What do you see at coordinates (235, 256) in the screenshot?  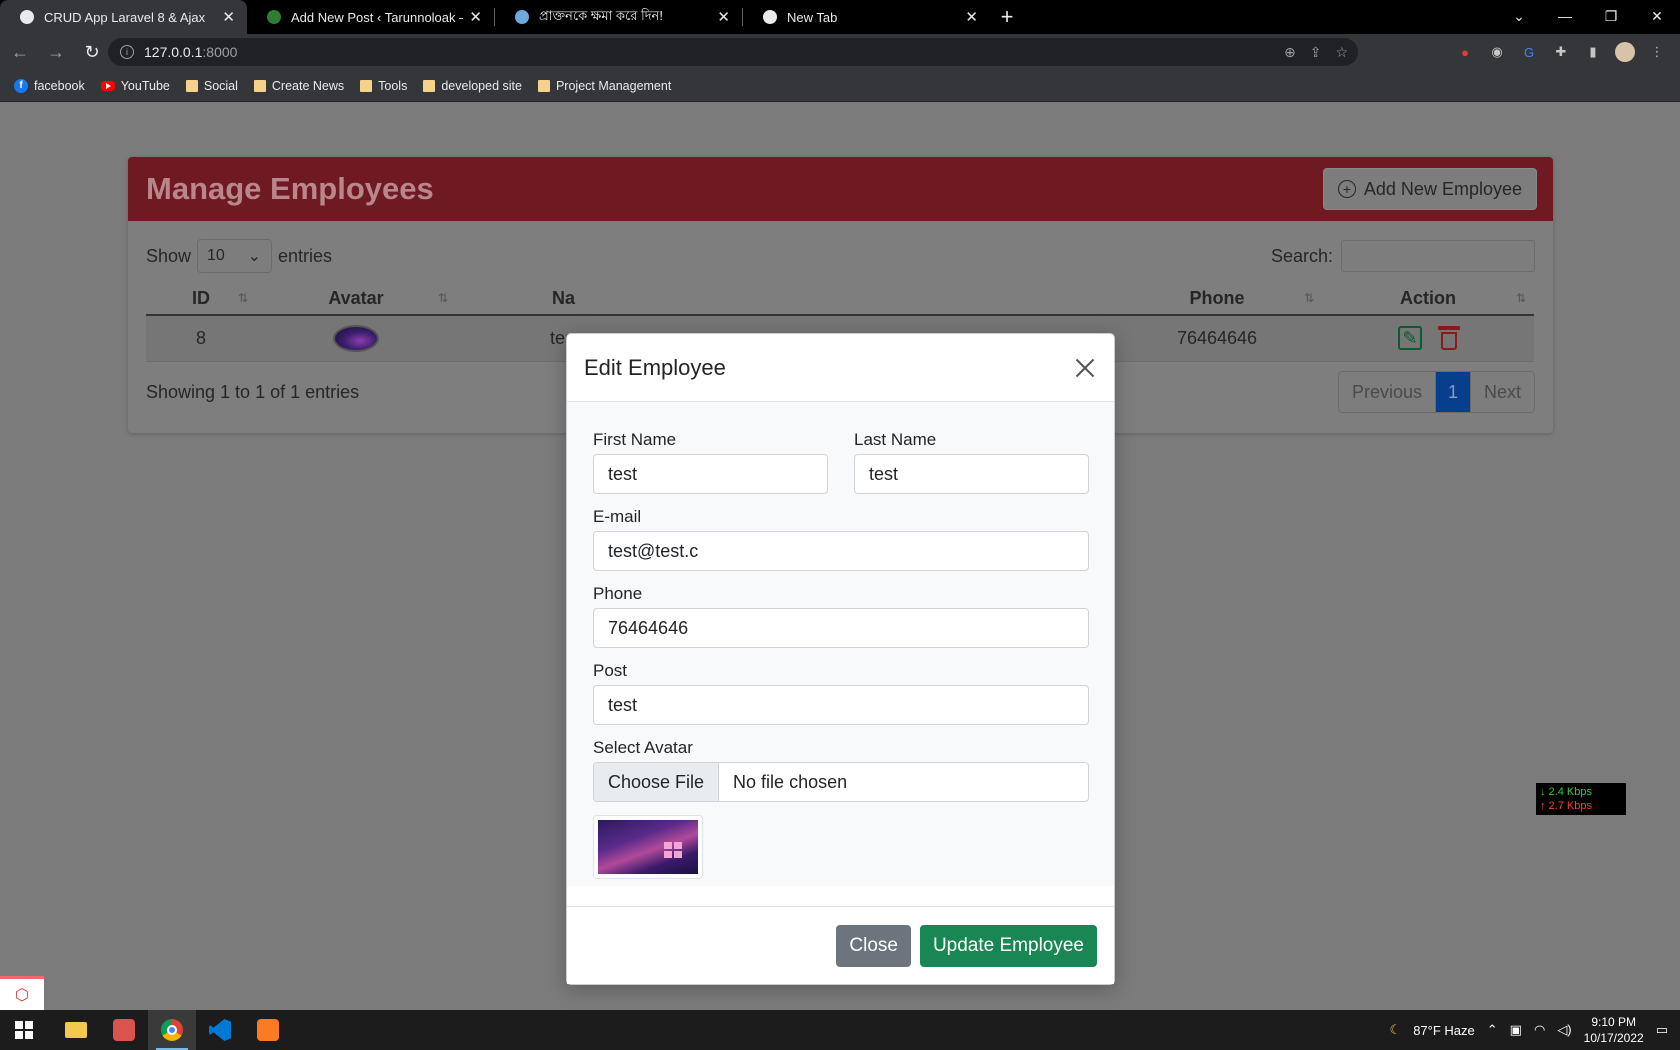 I see `entries-length-select: 10 ⌄` at bounding box center [235, 256].